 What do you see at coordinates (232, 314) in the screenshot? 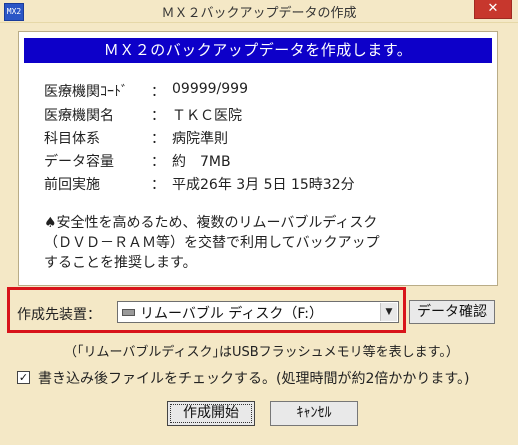
I see `destination-selected-value: リムーバブル ディスク（F:）` at bounding box center [232, 314].